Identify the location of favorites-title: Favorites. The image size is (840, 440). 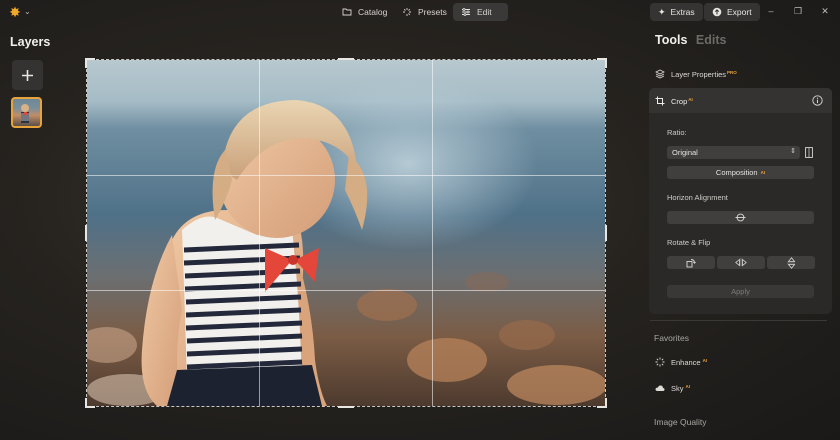
(671, 338).